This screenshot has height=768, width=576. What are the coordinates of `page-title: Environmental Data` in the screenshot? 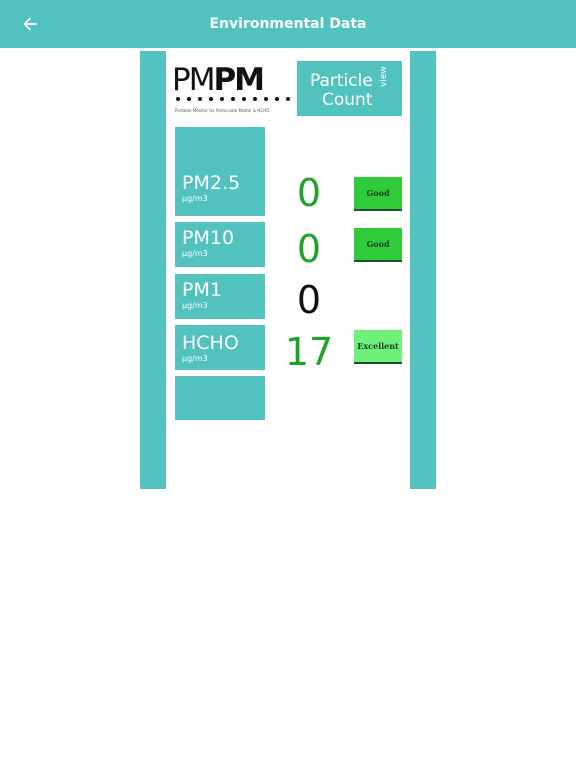 It's located at (288, 24).